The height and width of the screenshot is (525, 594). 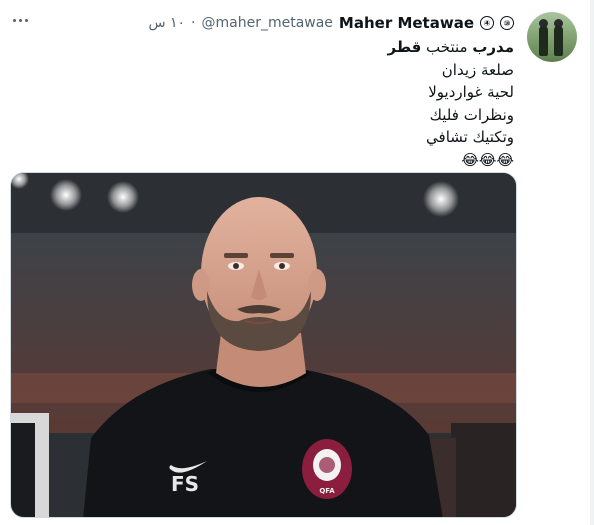 I want to click on tweet-line: صلعة زيدان, so click(x=477, y=69).